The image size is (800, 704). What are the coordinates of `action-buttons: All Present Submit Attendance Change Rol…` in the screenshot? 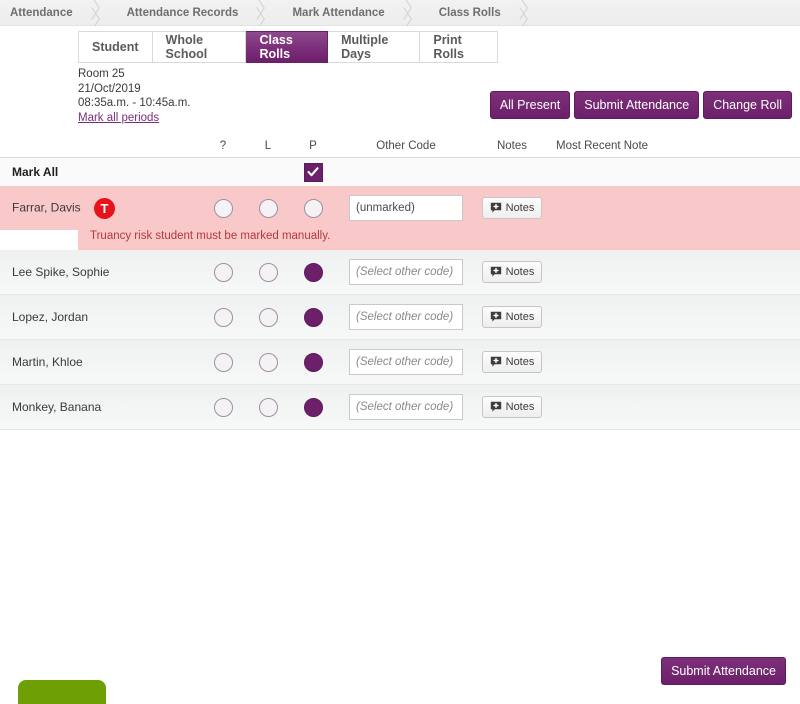 It's located at (640, 105).